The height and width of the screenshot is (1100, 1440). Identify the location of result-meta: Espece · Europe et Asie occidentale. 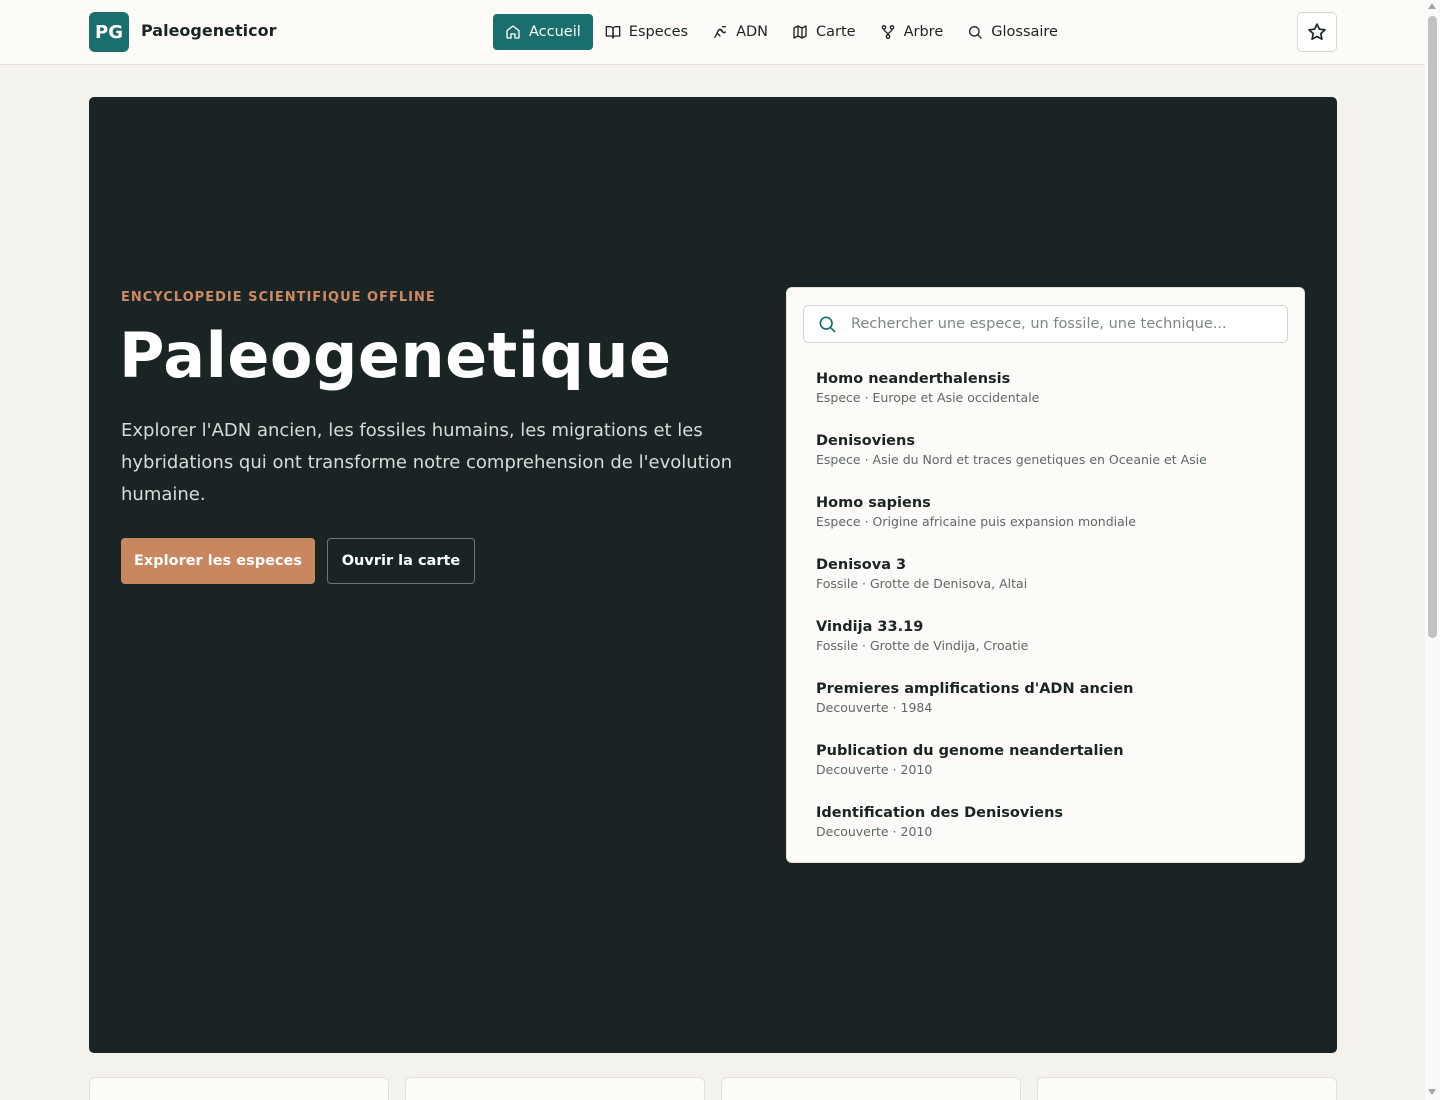
(928, 397).